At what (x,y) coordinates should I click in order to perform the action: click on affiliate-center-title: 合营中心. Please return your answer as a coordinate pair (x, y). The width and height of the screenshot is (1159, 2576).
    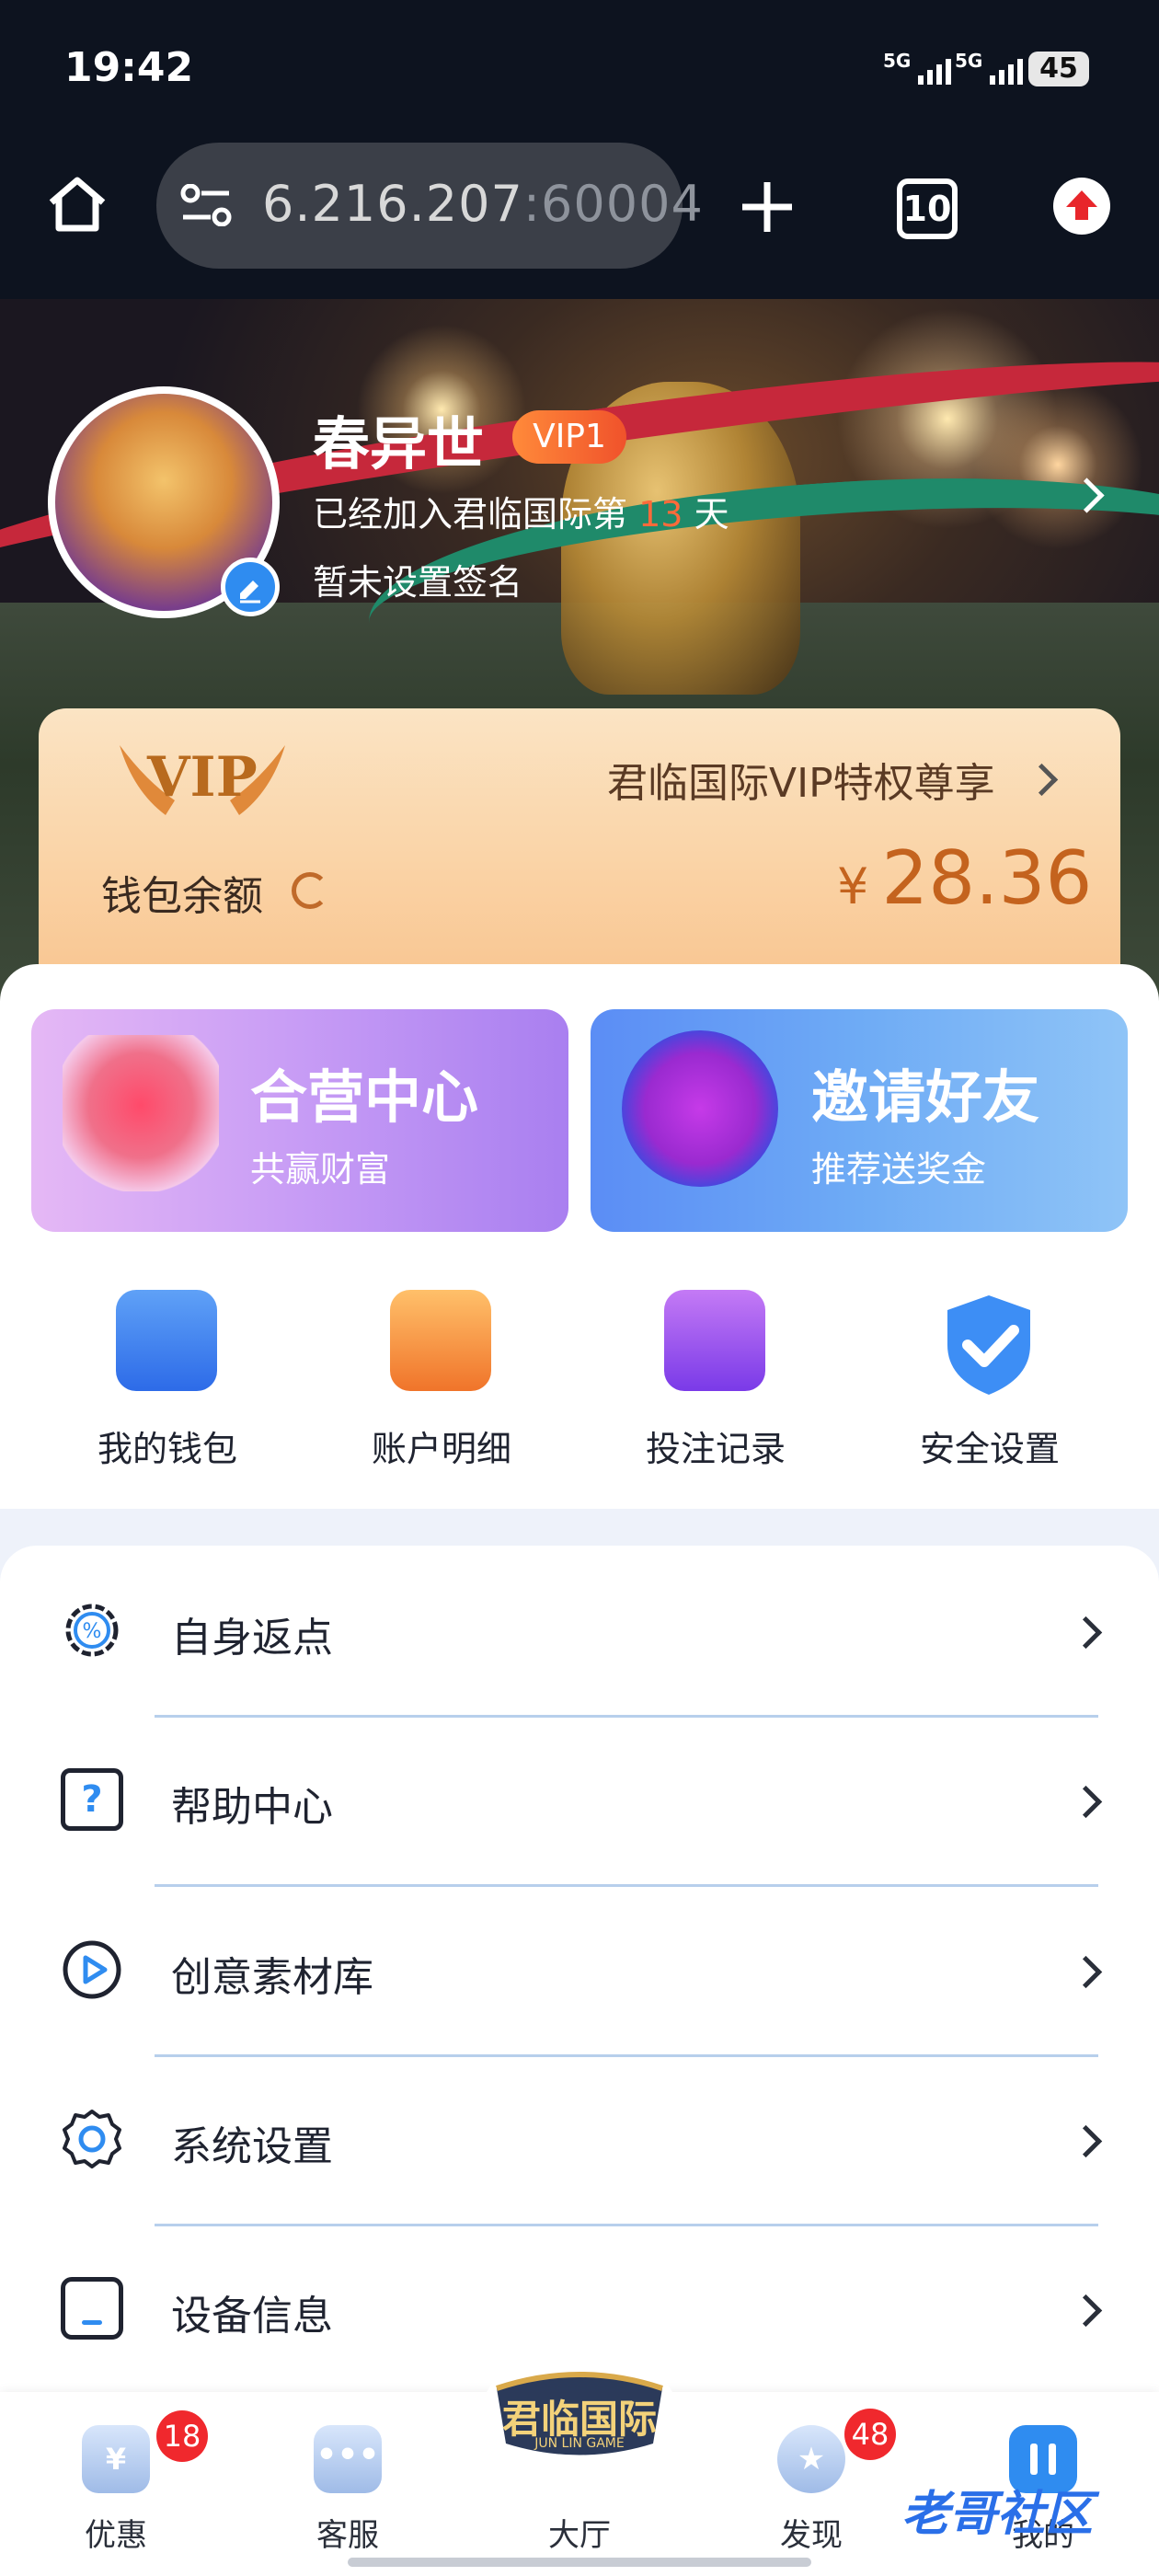
    Looking at the image, I should click on (364, 1097).